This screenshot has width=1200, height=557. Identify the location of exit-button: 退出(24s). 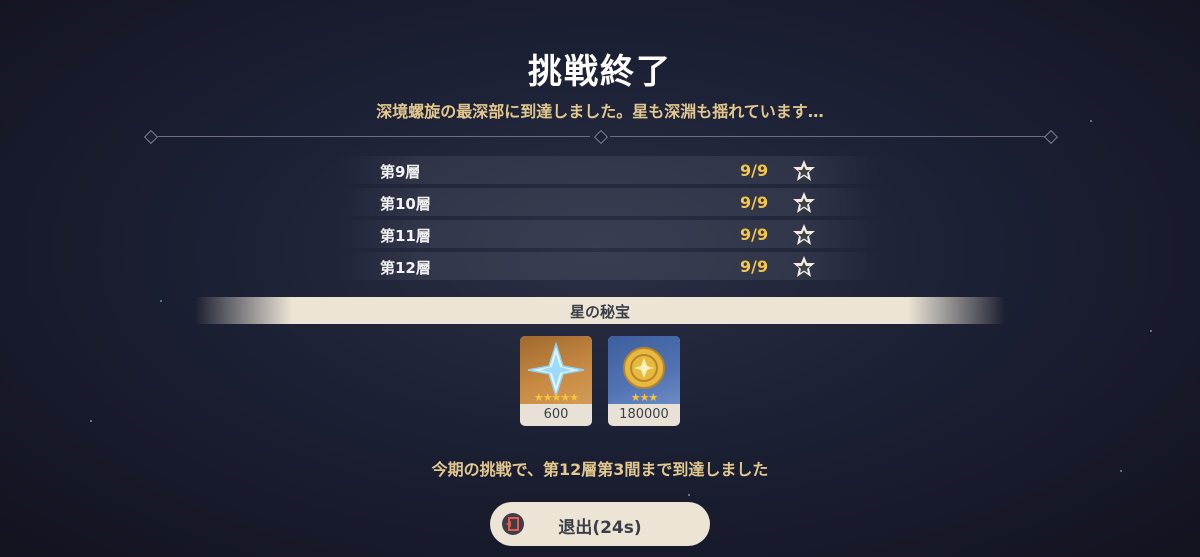
(600, 524).